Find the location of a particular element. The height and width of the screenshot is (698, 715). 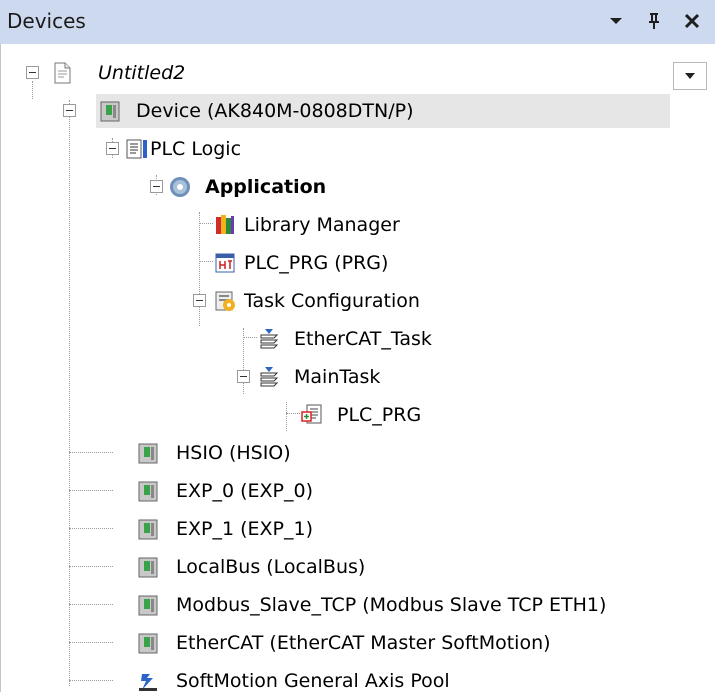

window-position-dropdown-button is located at coordinates (616, 21).